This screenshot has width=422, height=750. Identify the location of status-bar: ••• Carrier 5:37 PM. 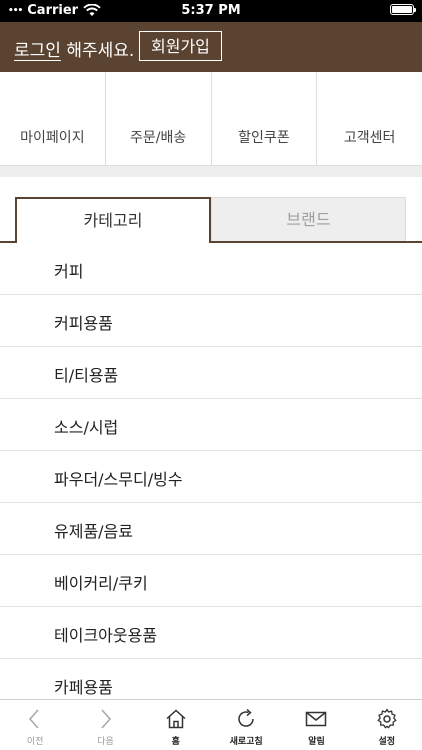
(211, 11).